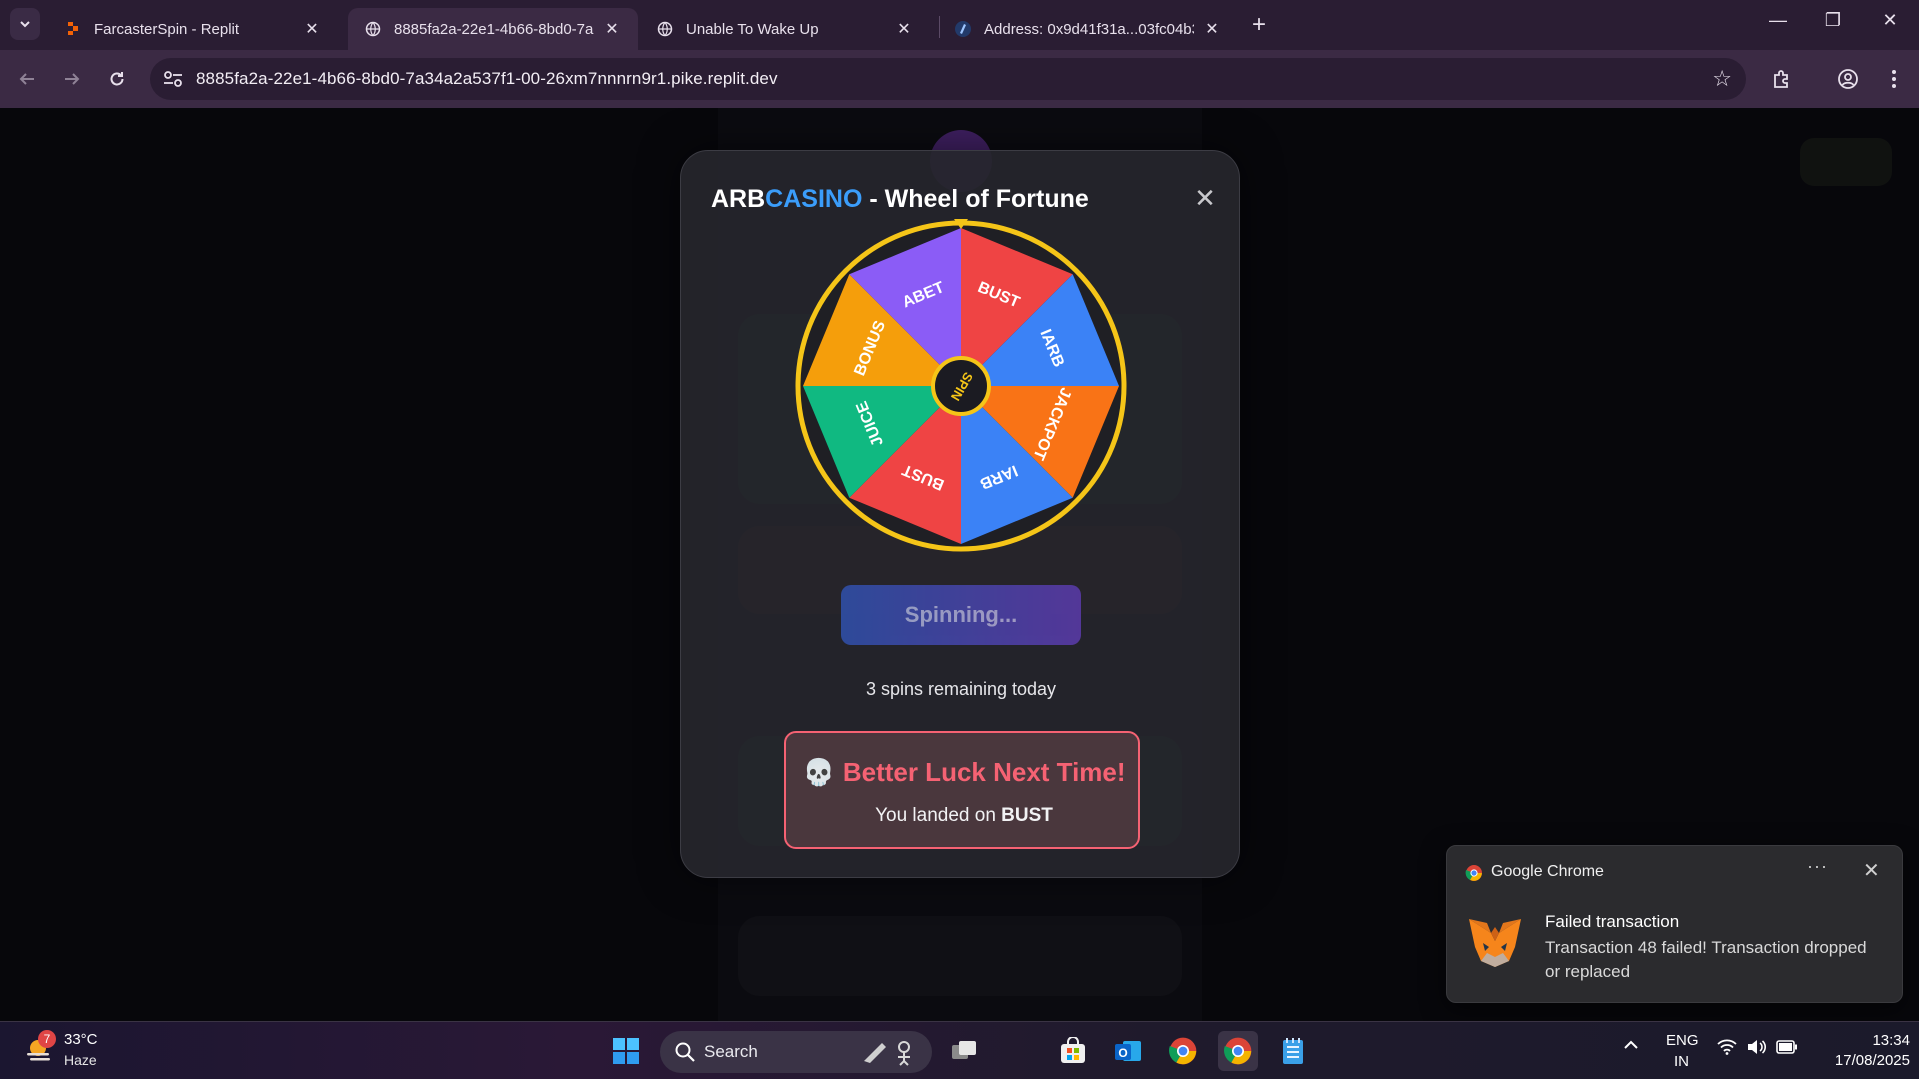 The height and width of the screenshot is (1079, 1919). What do you see at coordinates (81, 1039) in the screenshot?
I see `temperature: 33°C` at bounding box center [81, 1039].